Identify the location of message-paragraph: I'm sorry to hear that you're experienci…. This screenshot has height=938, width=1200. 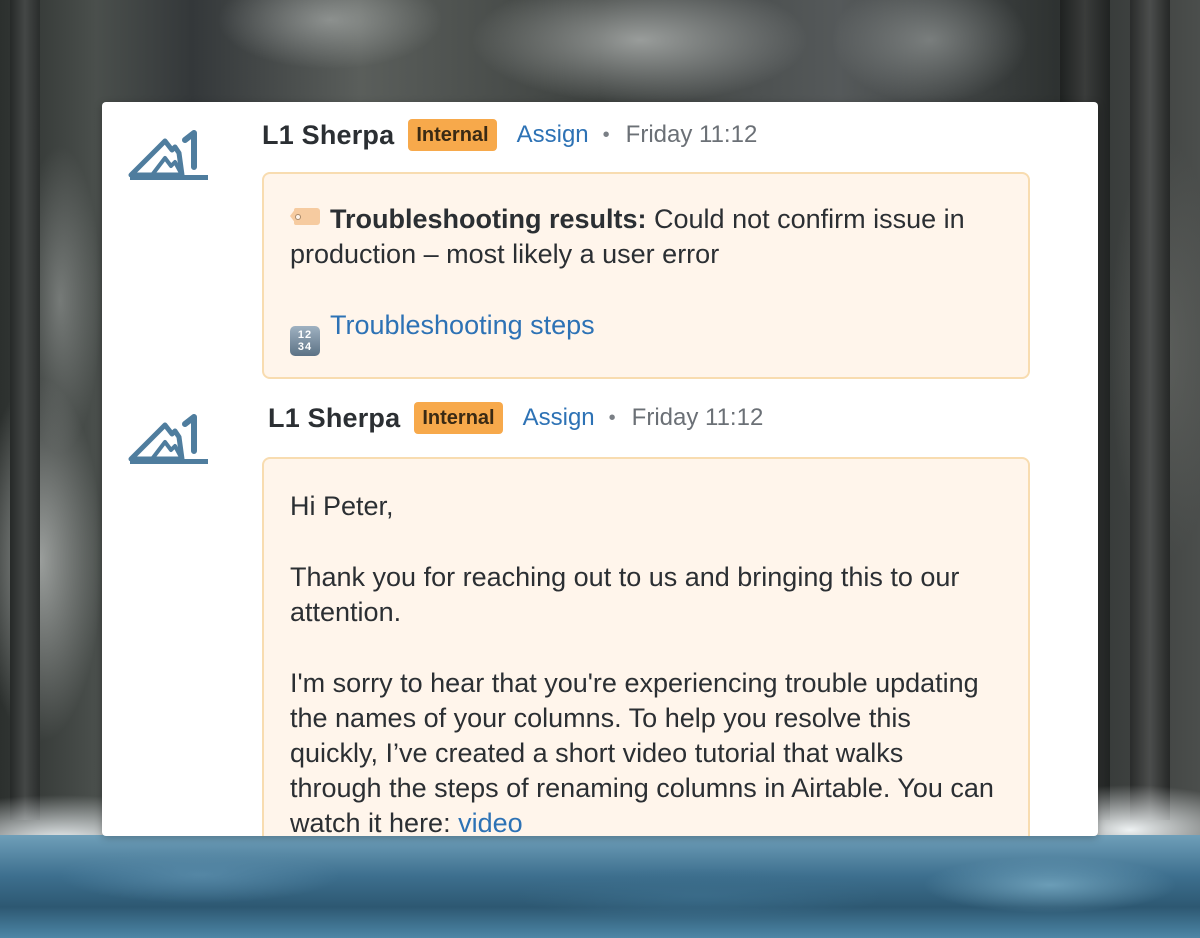
(642, 752).